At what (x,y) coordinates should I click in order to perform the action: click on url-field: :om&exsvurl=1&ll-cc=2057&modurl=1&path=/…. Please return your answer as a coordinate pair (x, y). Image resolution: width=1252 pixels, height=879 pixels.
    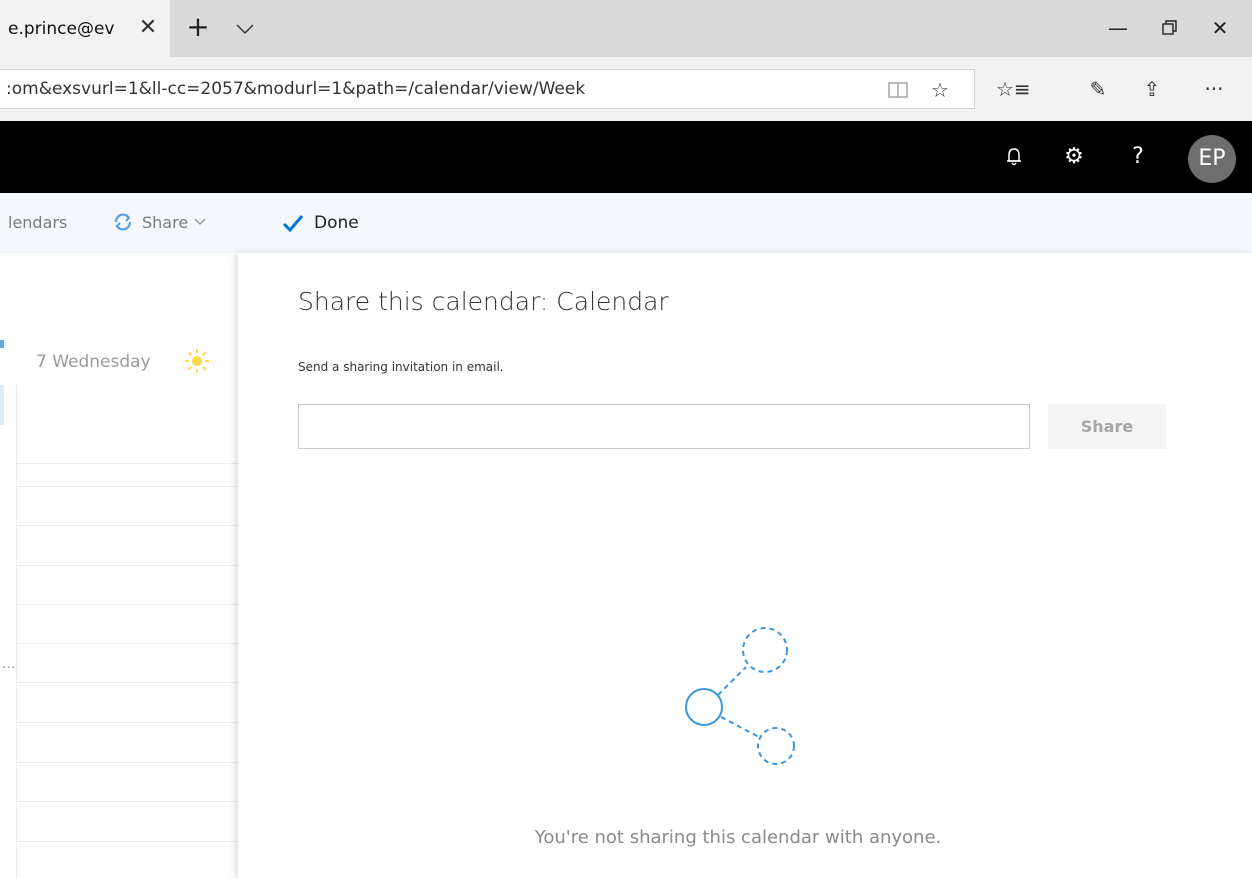
    Looking at the image, I should click on (487, 89).